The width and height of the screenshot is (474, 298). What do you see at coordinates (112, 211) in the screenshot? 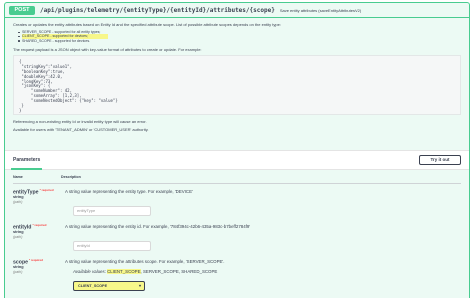
I see `entity-type-input: entityType` at bounding box center [112, 211].